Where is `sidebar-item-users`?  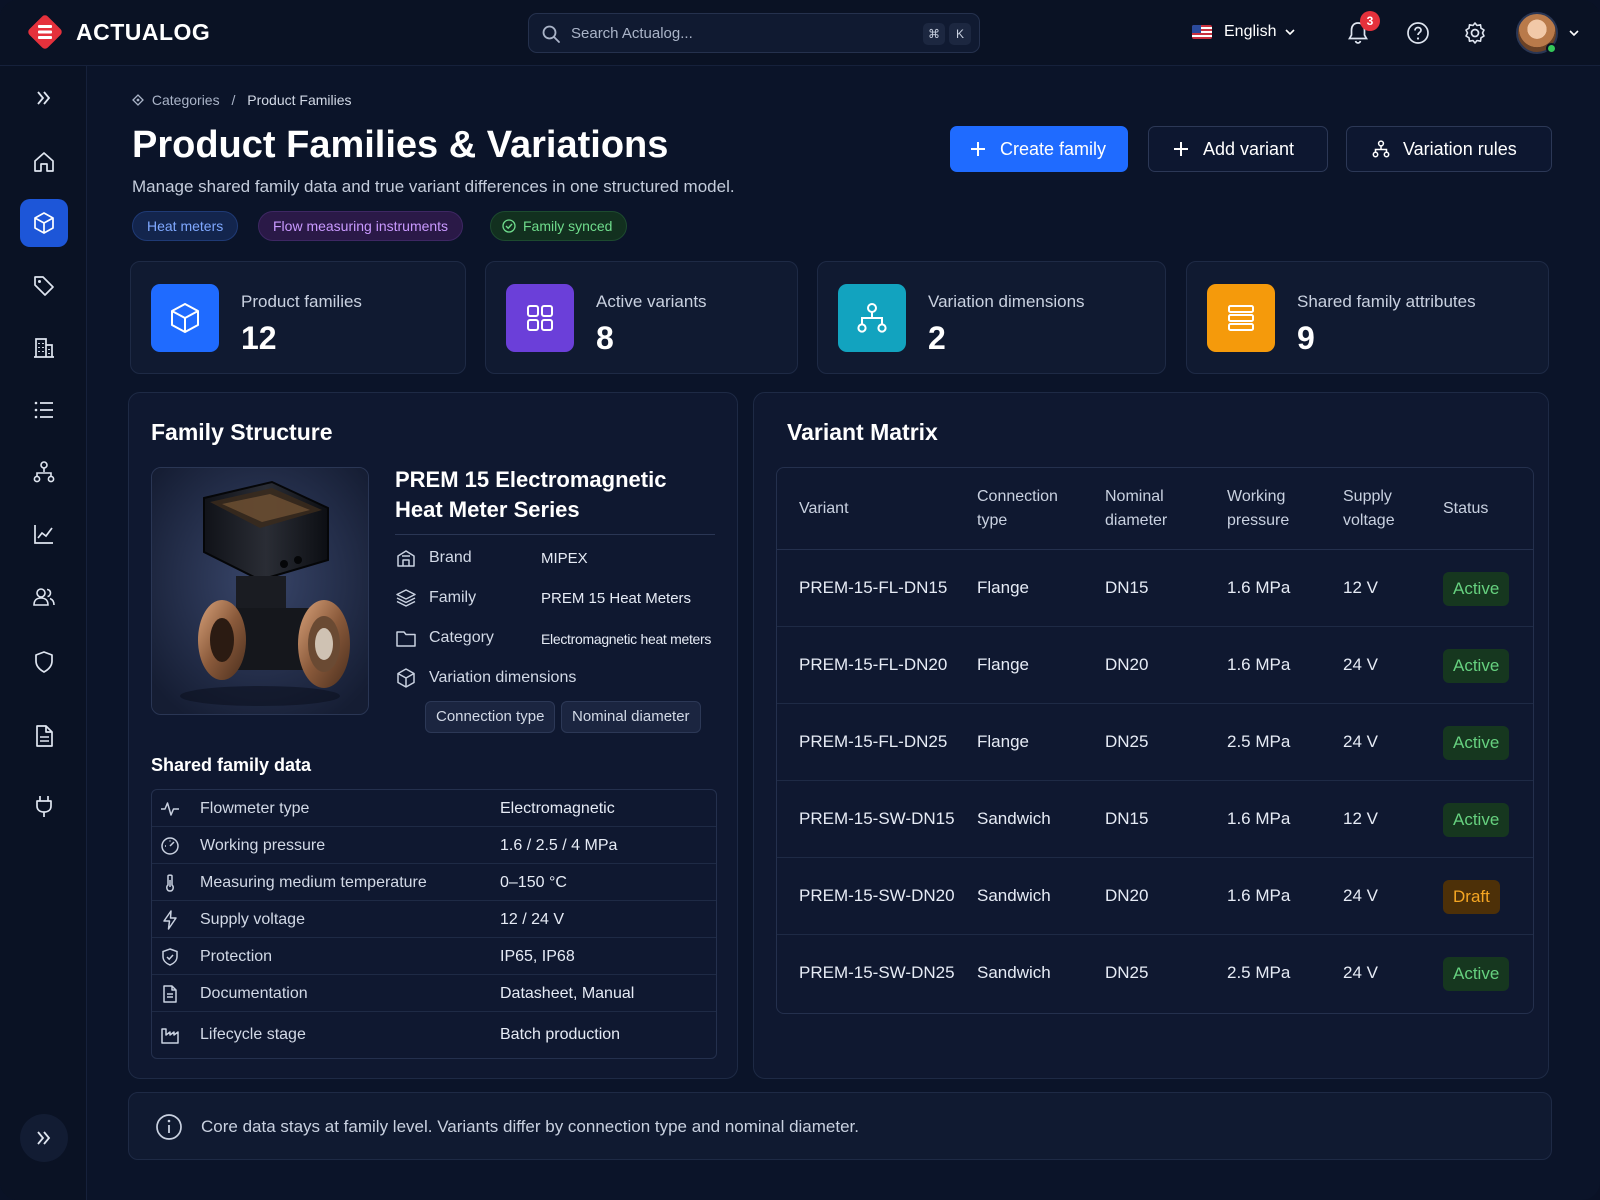 sidebar-item-users is located at coordinates (44, 597).